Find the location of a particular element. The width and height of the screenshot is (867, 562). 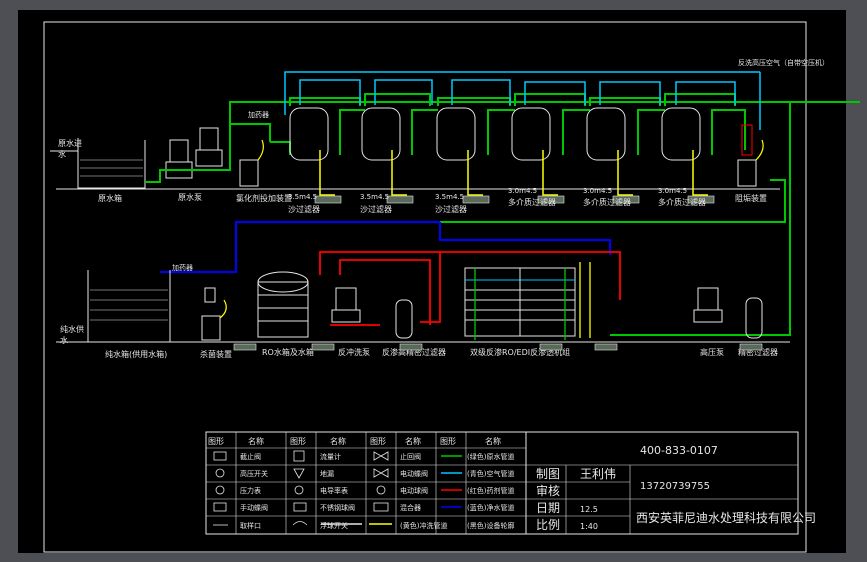

legend-cell: 取样口 is located at coordinates (250, 525).